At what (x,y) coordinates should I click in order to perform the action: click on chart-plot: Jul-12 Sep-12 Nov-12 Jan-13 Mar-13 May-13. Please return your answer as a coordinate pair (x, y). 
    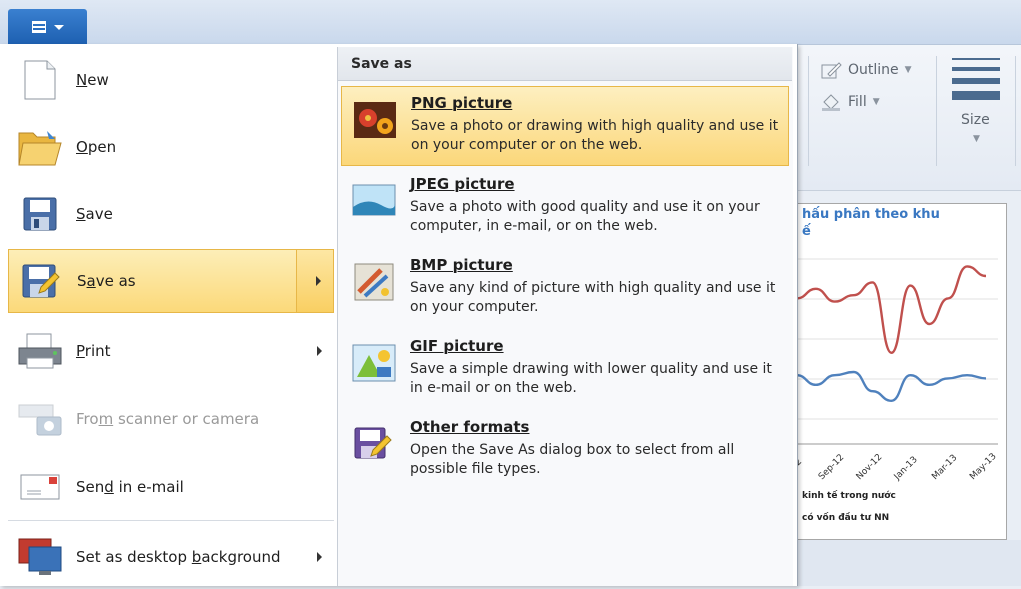
    Looking at the image, I should click on (898, 370).